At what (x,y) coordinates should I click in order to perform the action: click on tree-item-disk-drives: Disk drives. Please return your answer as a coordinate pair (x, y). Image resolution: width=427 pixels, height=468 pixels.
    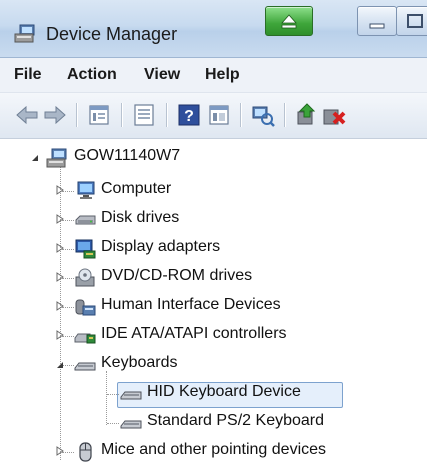
    Looking at the image, I should click on (213, 220).